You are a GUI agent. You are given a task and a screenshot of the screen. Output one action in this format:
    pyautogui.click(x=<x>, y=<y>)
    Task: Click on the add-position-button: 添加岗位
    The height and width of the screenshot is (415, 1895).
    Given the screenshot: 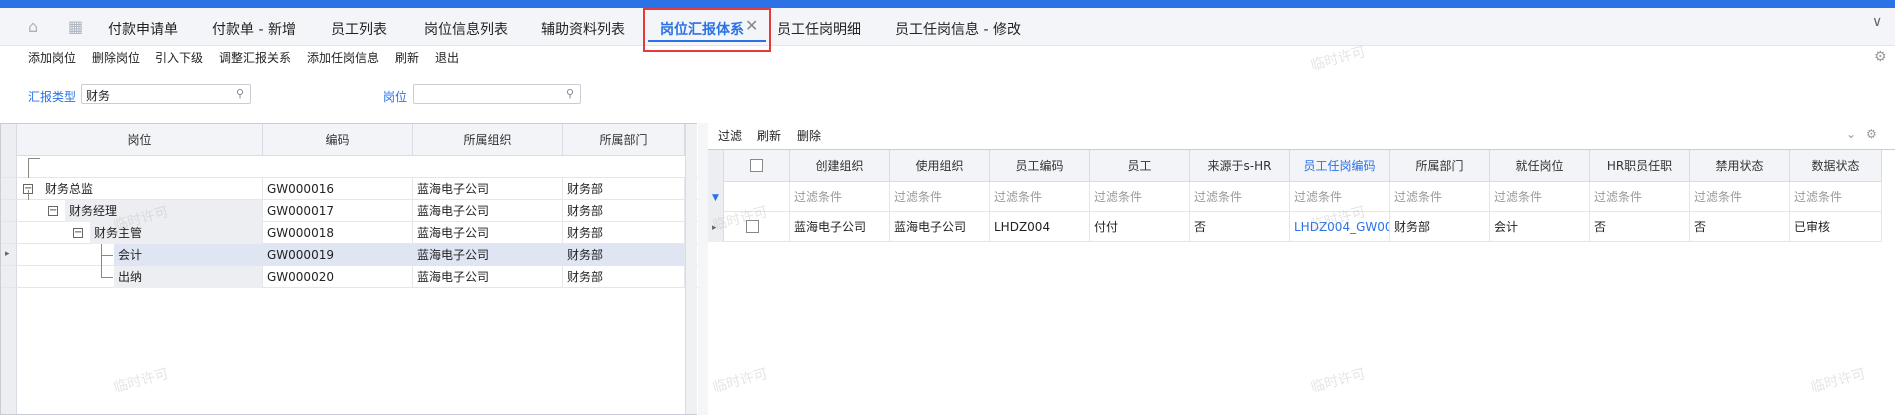 What is the action you would take?
    pyautogui.click(x=52, y=57)
    